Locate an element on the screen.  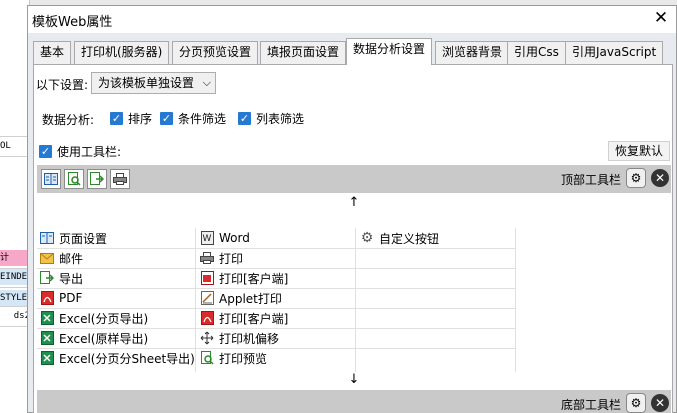
word-icon: W is located at coordinates (207, 238).